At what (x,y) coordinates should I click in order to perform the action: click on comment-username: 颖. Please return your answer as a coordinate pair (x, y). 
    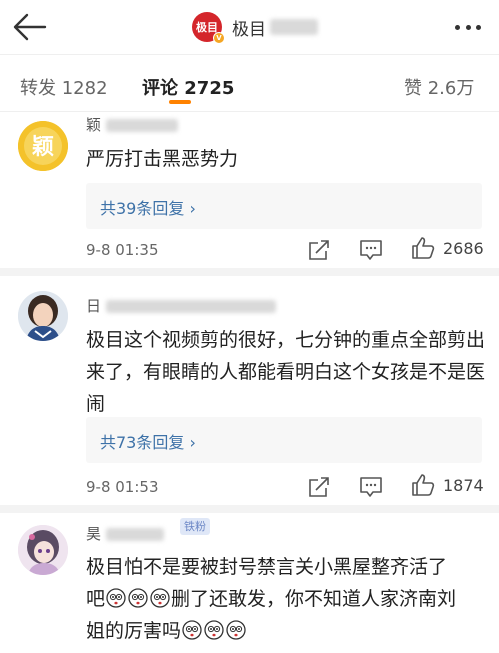
    Looking at the image, I should click on (132, 124).